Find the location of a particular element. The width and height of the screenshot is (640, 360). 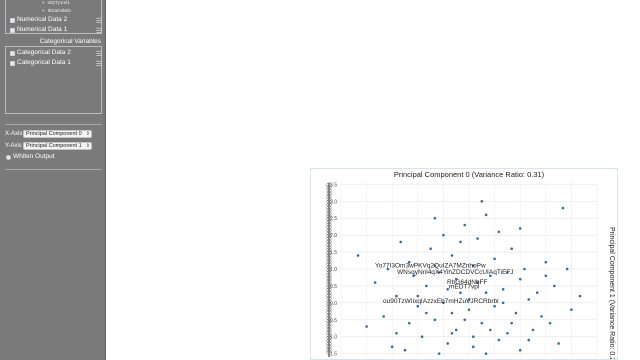

variable-subitem: × mlZTy1rel1 is located at coordinates (56, 2).